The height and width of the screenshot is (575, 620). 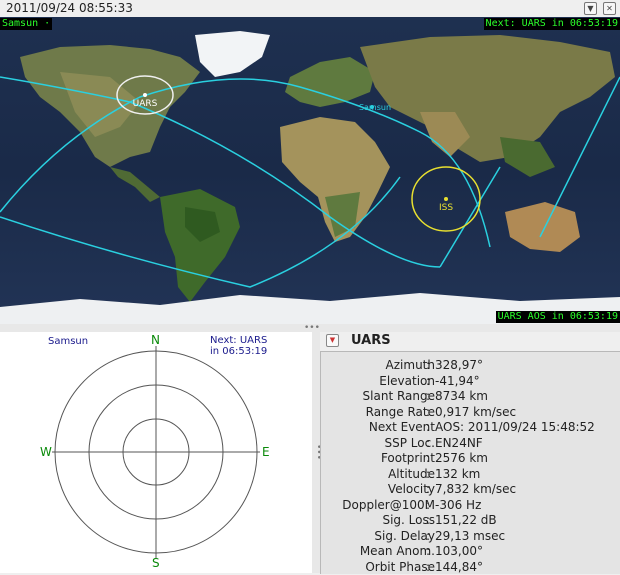 I want to click on info-row: Slant Range:8734 km, so click(x=470, y=396).